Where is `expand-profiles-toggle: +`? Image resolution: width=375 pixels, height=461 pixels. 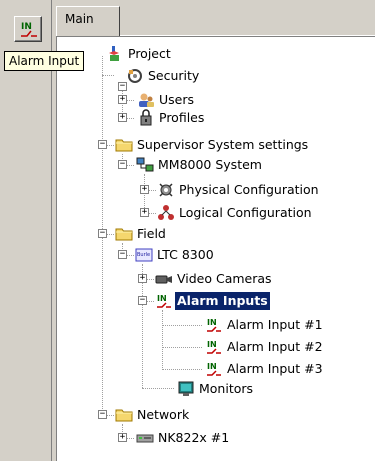 expand-profiles-toggle: + is located at coordinates (122, 117).